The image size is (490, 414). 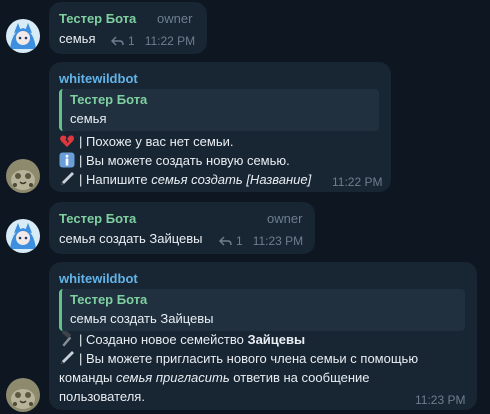 I want to click on line-suffix: ответив на сообщение, so click(x=299, y=377).